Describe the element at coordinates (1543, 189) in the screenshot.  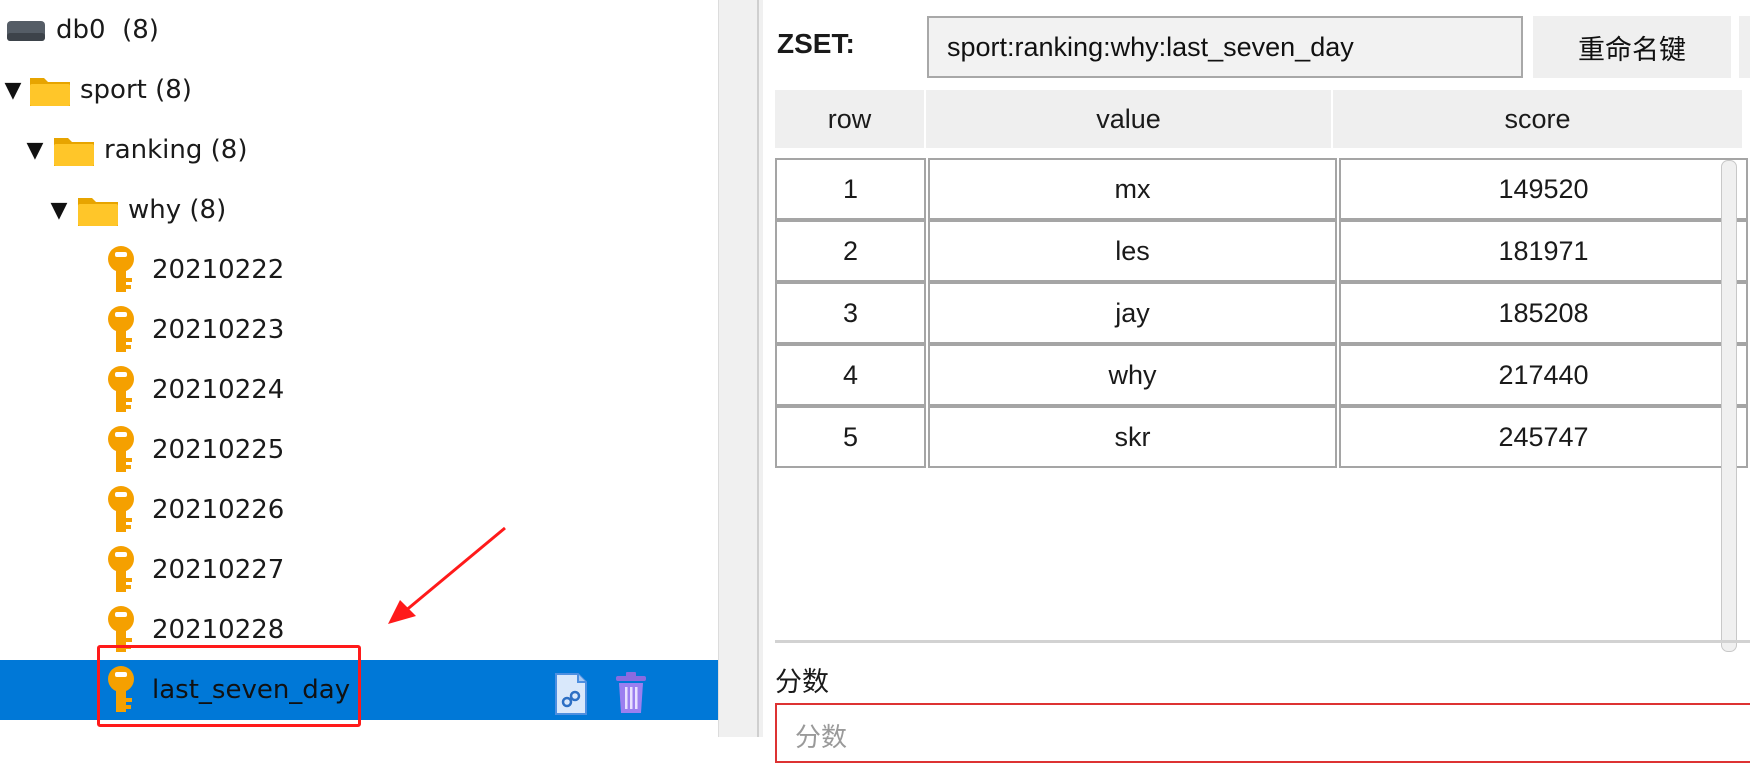
I see `score-cell: 149520` at that location.